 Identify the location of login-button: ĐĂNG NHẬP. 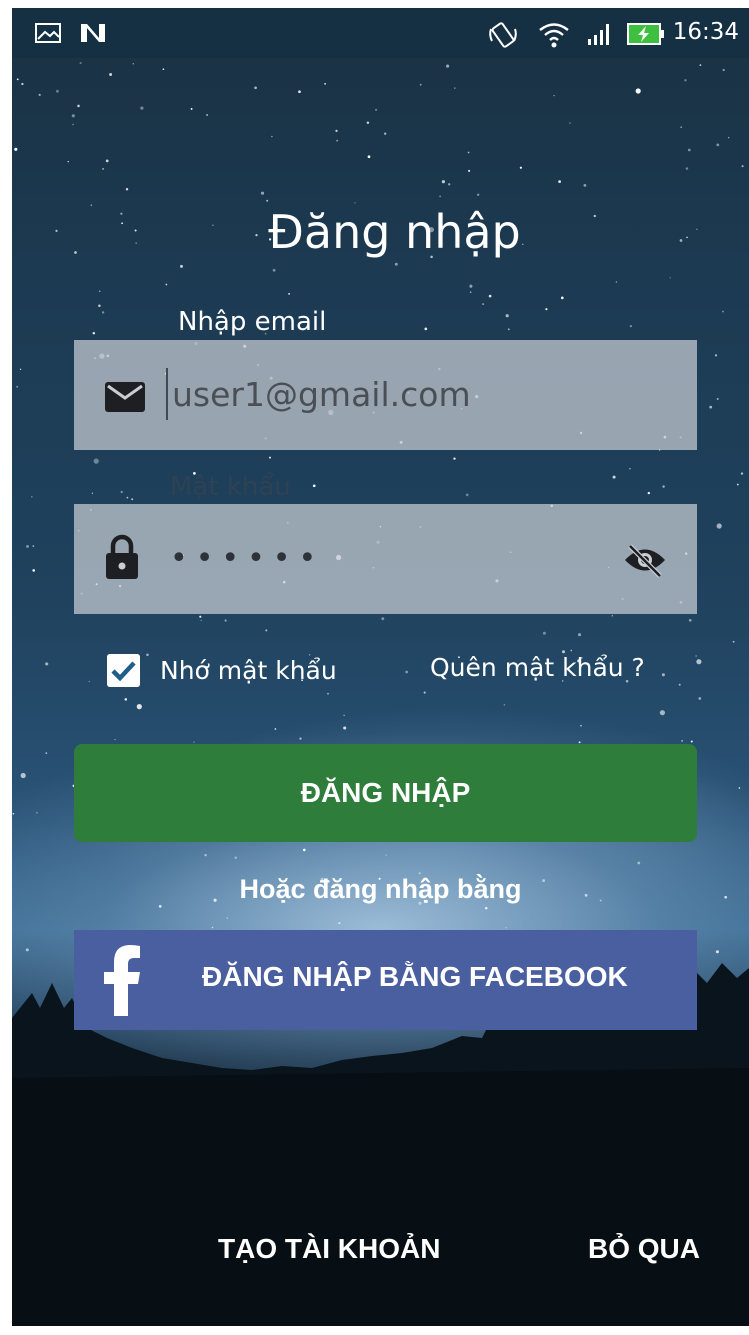
(385, 793).